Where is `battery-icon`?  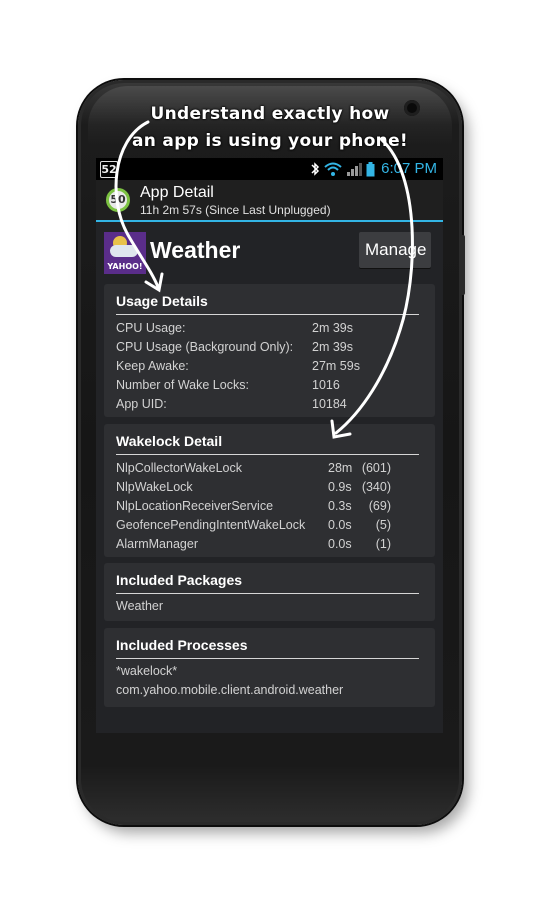
battery-icon is located at coordinates (370, 168).